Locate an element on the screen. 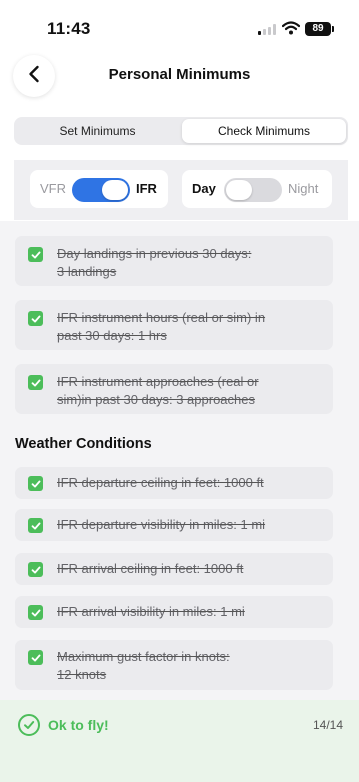 This screenshot has width=359, height=782. tab-set-minimums: Set Minimums is located at coordinates (97, 131).